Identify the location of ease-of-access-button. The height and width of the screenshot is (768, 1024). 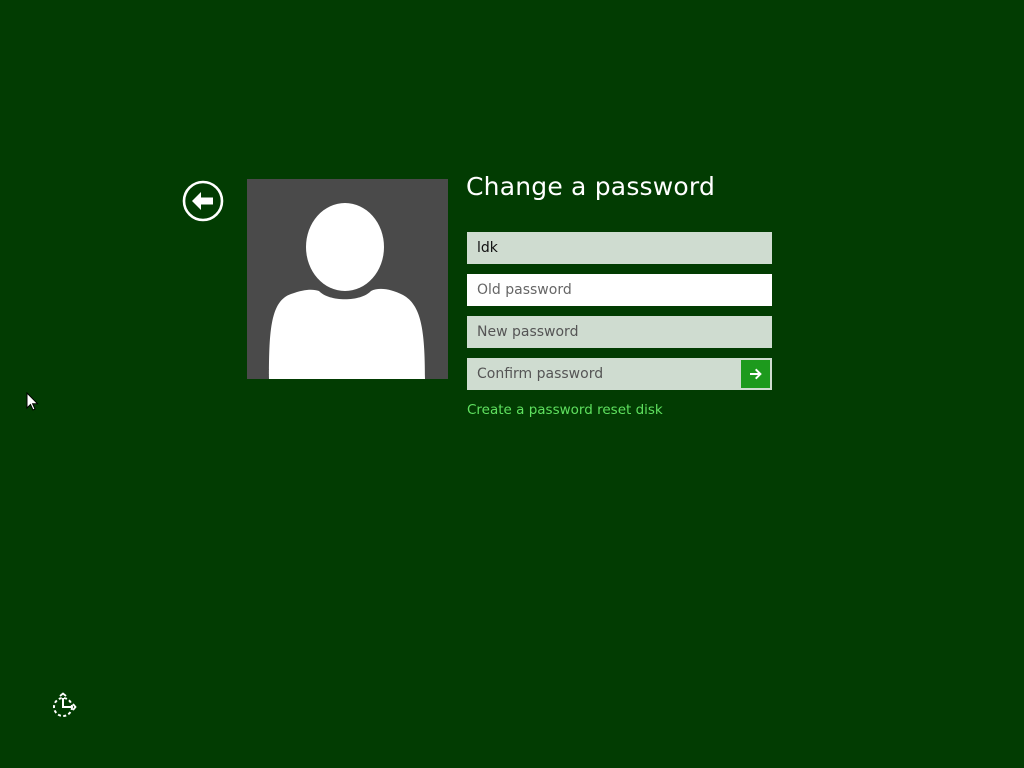
(63, 706).